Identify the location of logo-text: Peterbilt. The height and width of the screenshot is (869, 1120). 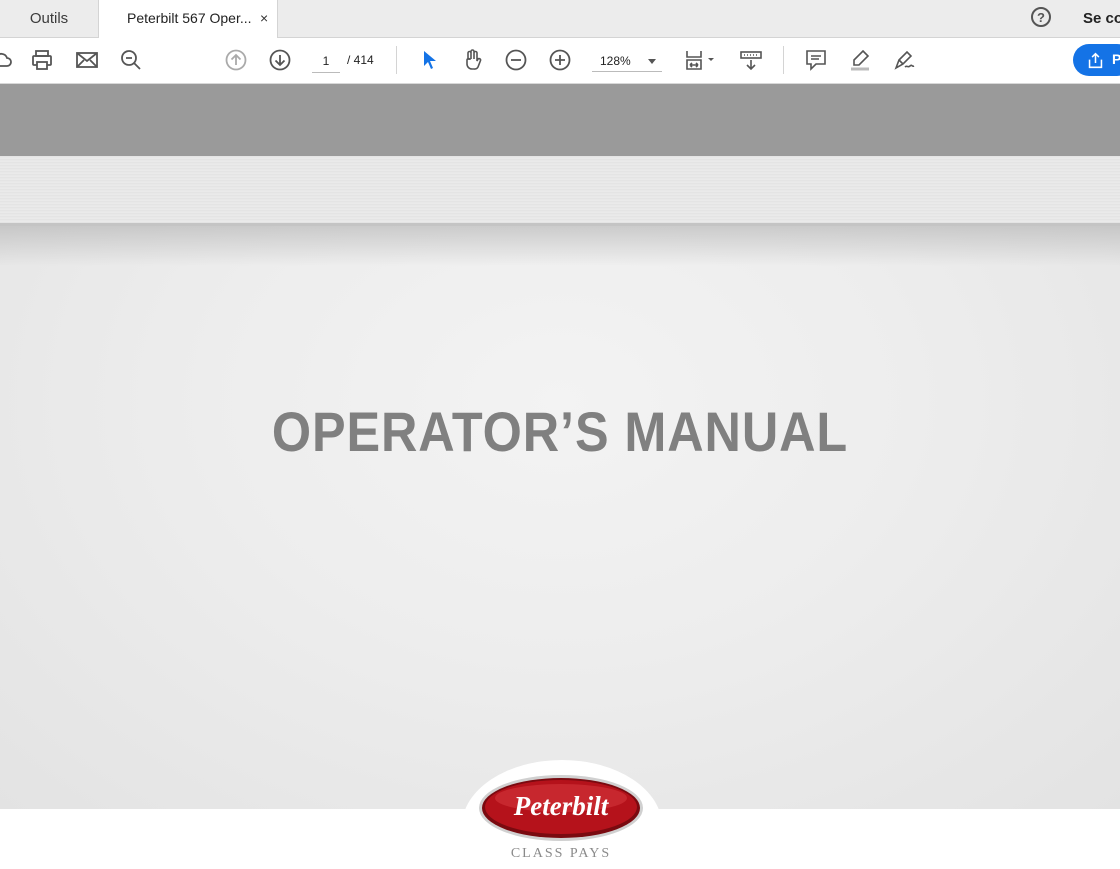
(561, 806).